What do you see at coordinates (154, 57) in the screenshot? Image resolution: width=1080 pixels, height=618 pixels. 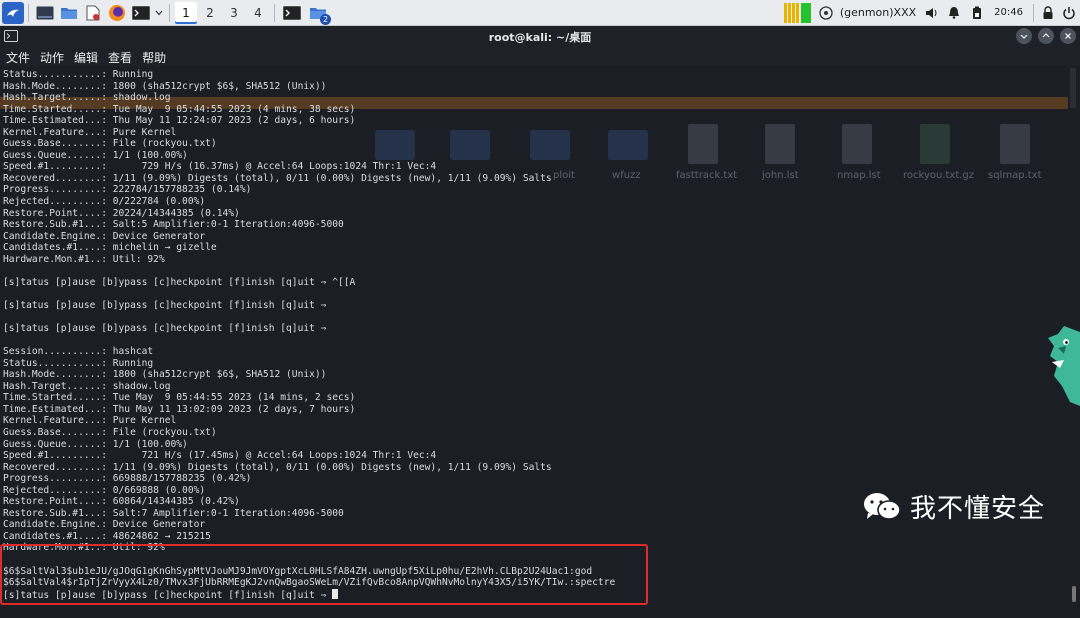 I see `menu-help: 帮助` at bounding box center [154, 57].